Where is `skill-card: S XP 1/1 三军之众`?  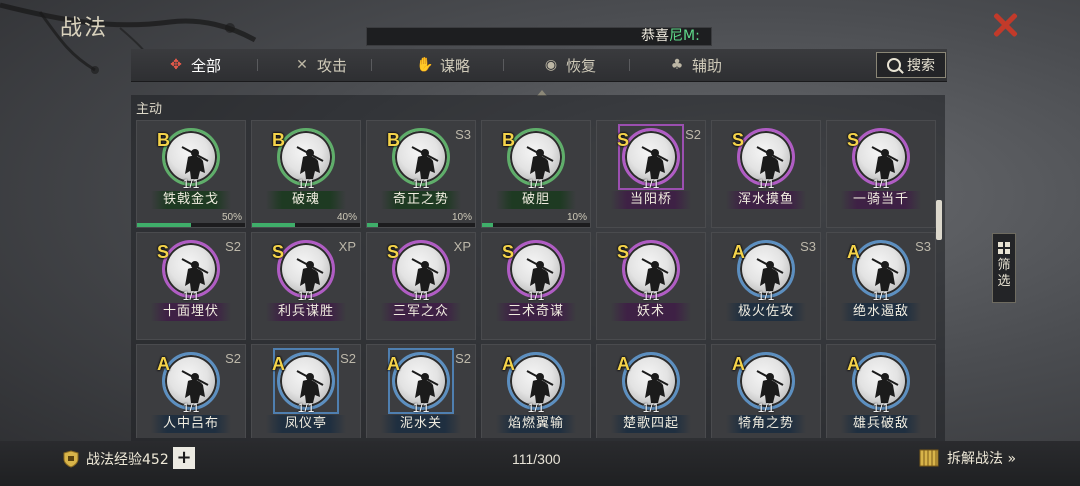
skill-card: S XP 1/1 三军之众 is located at coordinates (421, 286).